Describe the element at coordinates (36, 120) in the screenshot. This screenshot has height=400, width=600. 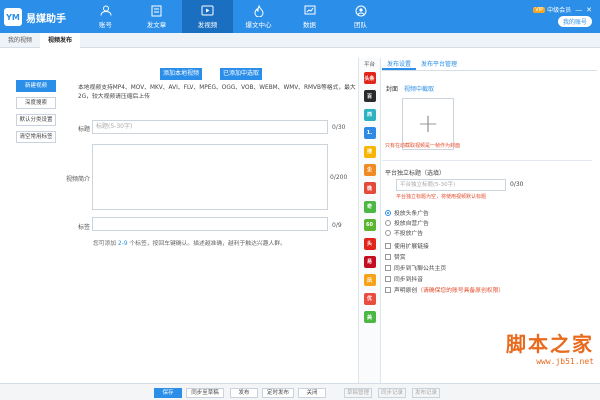
I see `default-category-button: 默认分类设置` at that location.